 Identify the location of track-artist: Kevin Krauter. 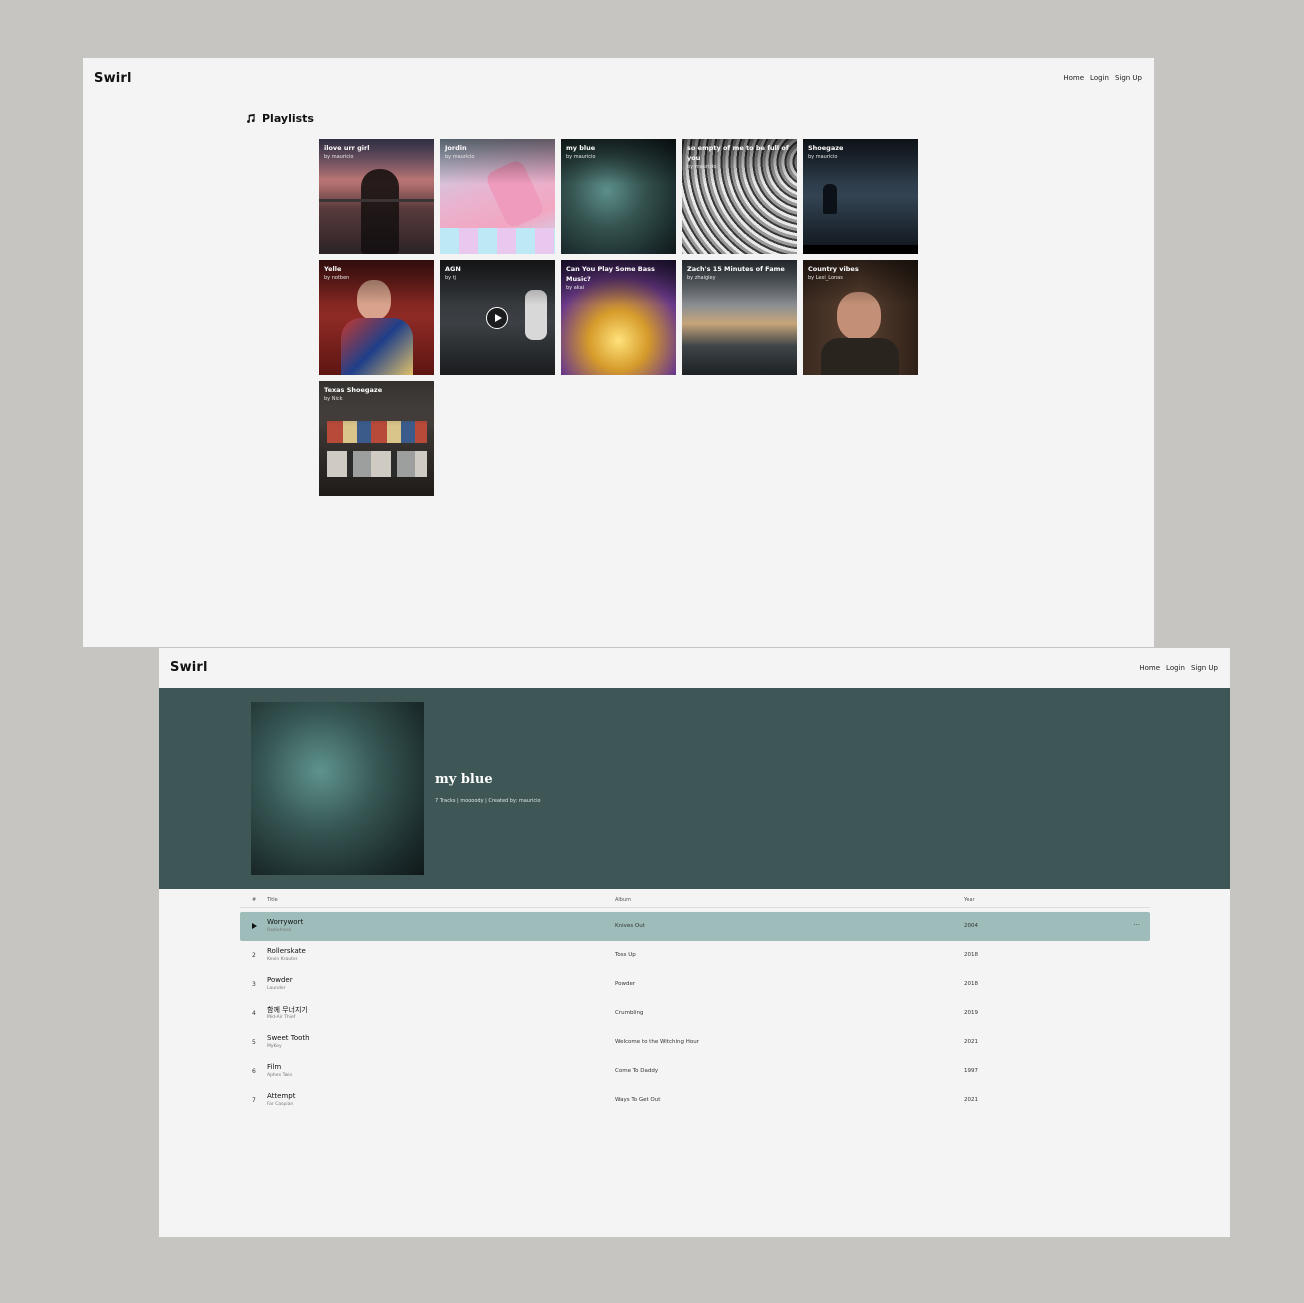
(282, 959).